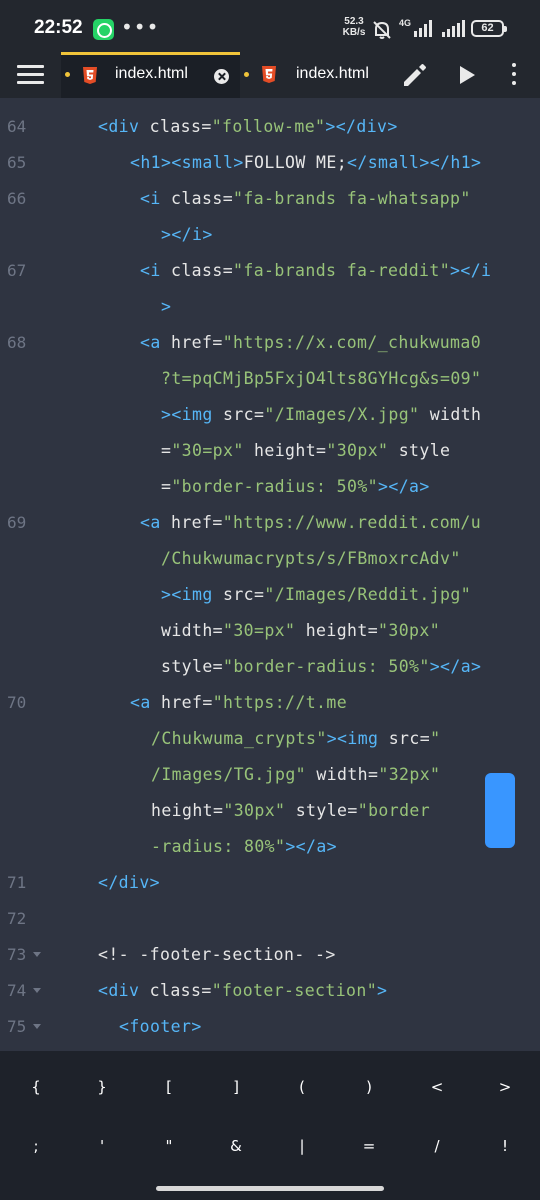 This screenshot has width=540, height=1200. I want to click on code-token: src, so click(404, 738).